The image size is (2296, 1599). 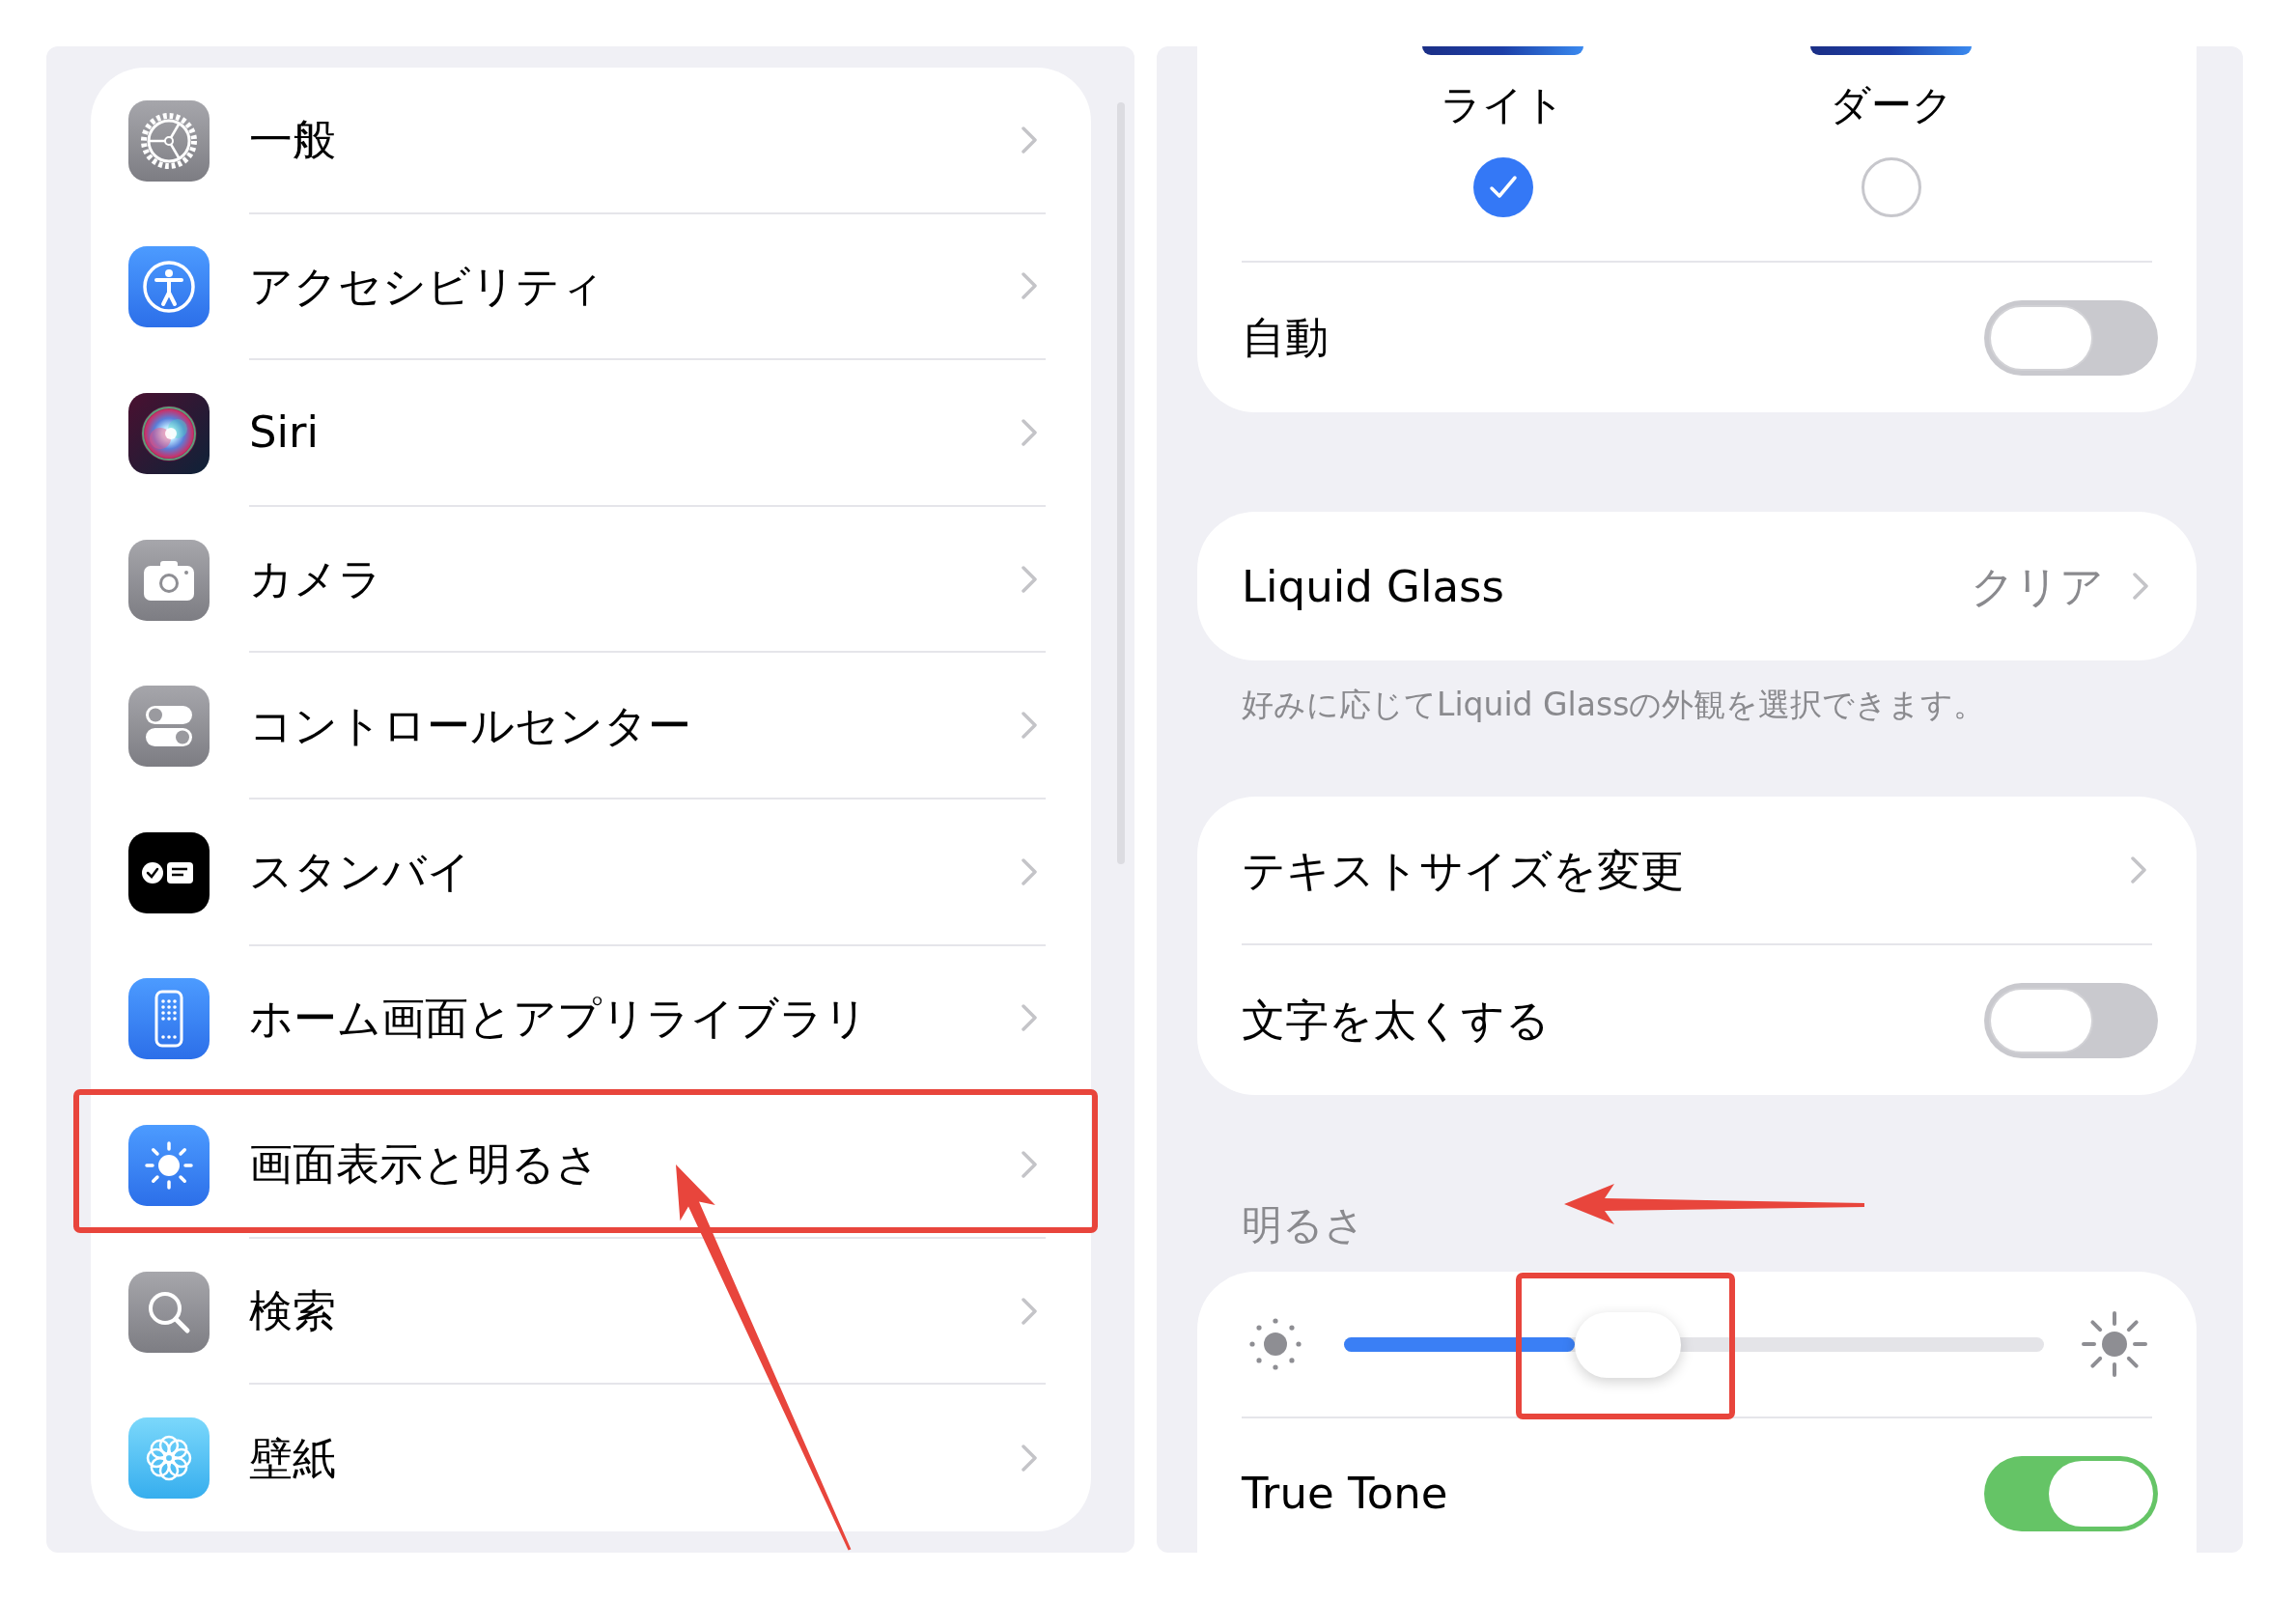 I want to click on option-label: ライト, so click(x=1503, y=105).